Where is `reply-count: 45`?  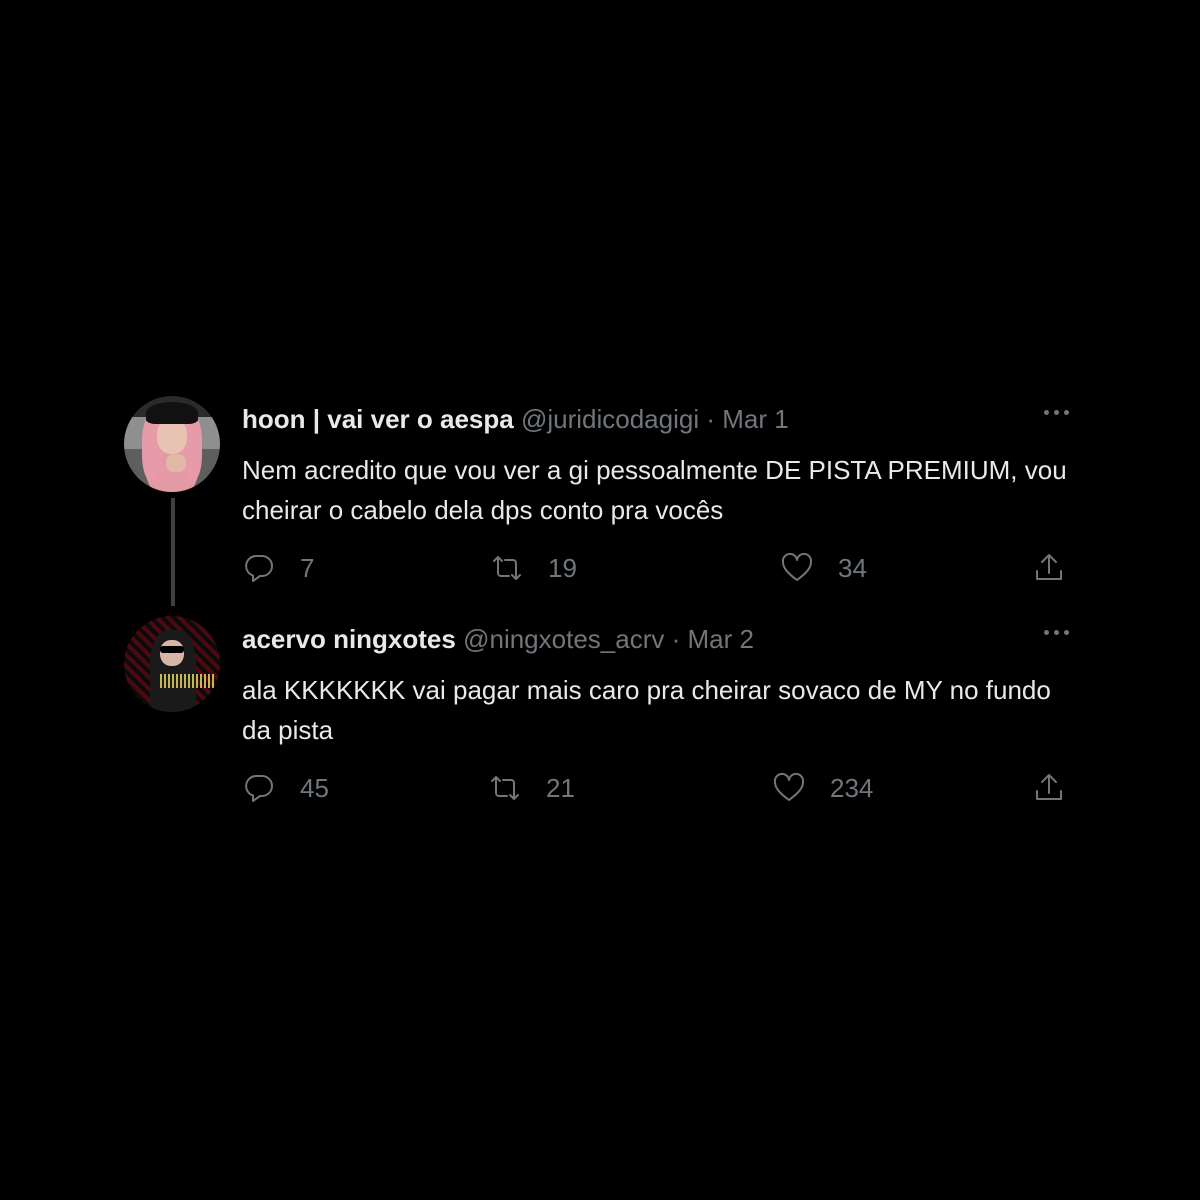 reply-count: 45 is located at coordinates (314, 787).